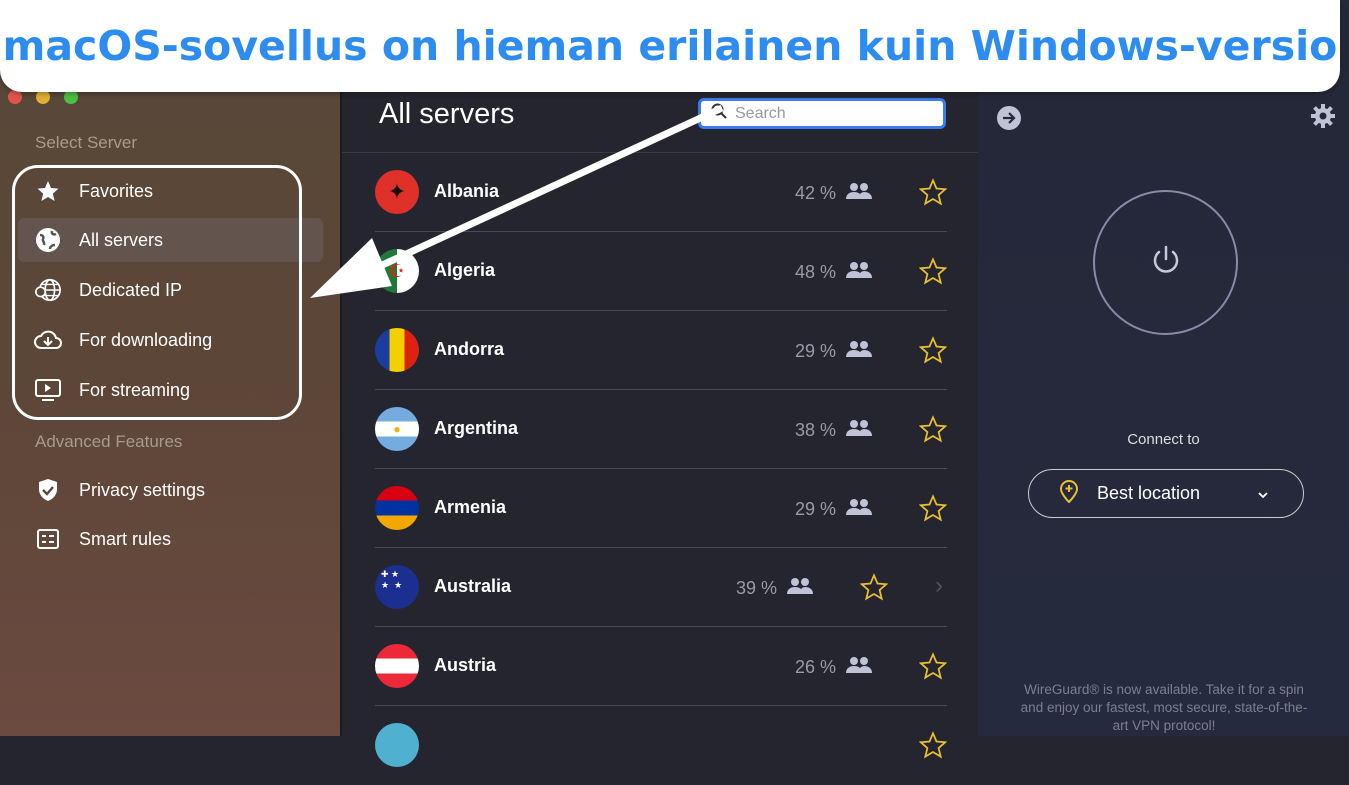  I want to click on country-name: Algeria, so click(465, 270).